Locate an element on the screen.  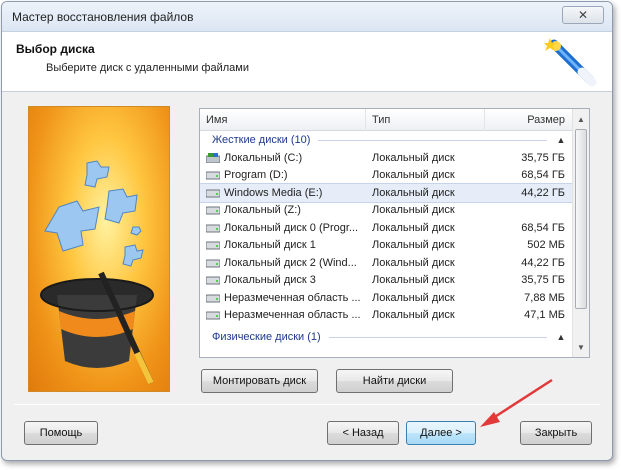
table-row: Program (D:) Локальный диск 68,54 ГБ is located at coordinates (386, 176).